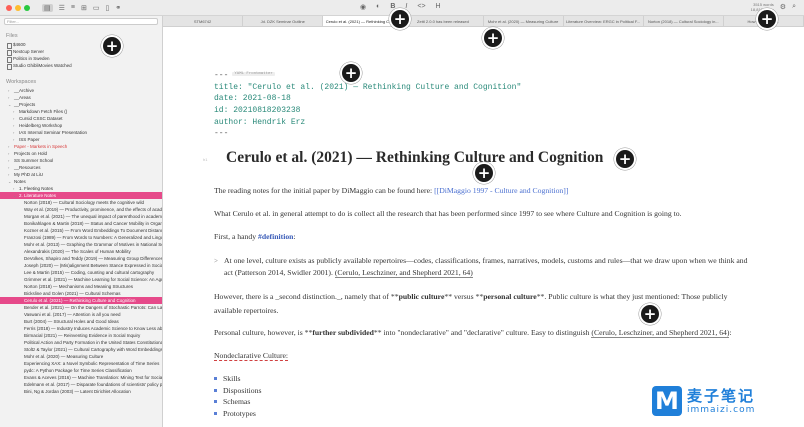  I want to click on grid-icon: ⊞, so click(84, 8).